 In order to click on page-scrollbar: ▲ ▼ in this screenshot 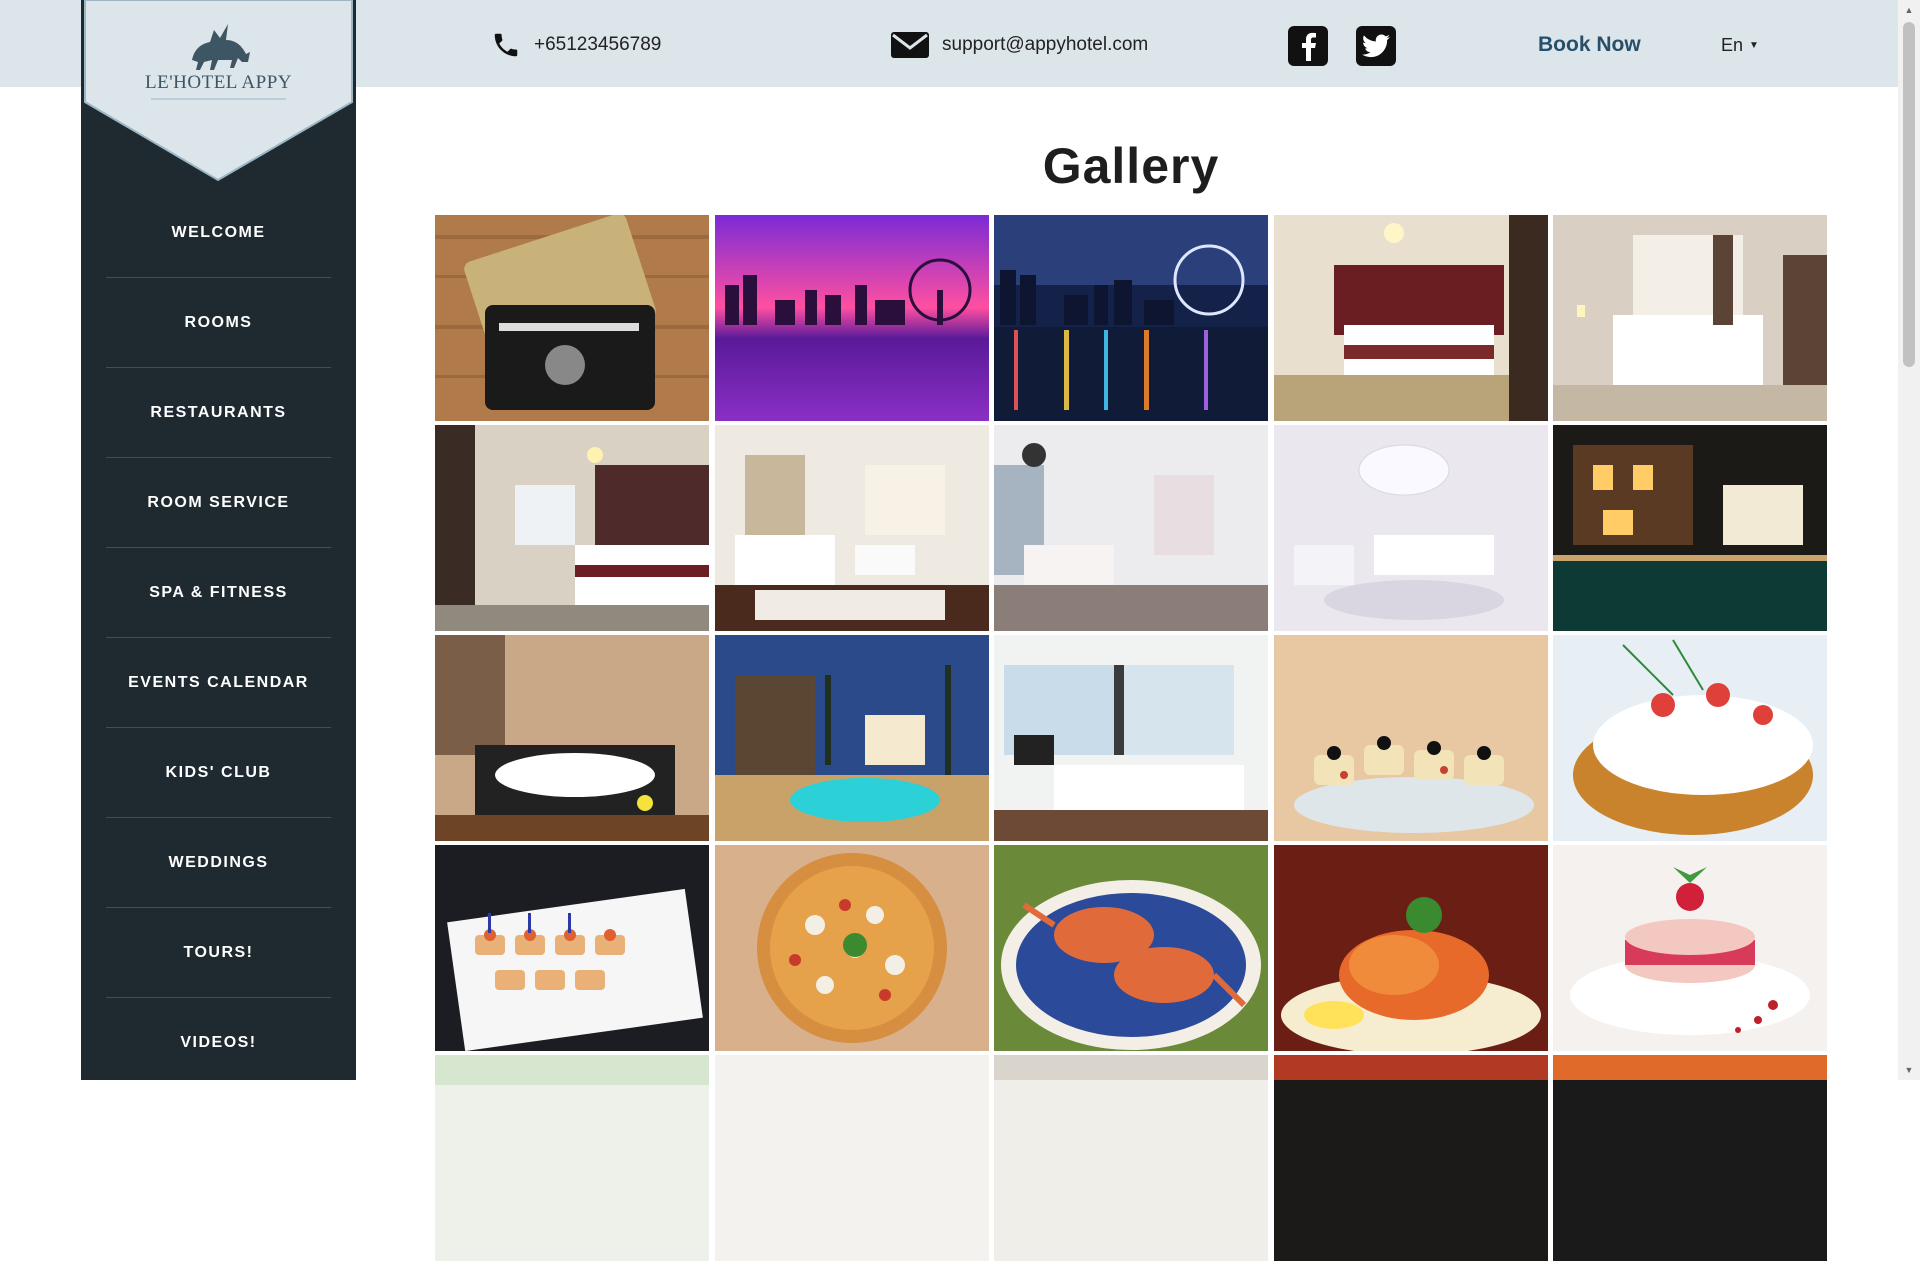, I will do `click(1909, 540)`.